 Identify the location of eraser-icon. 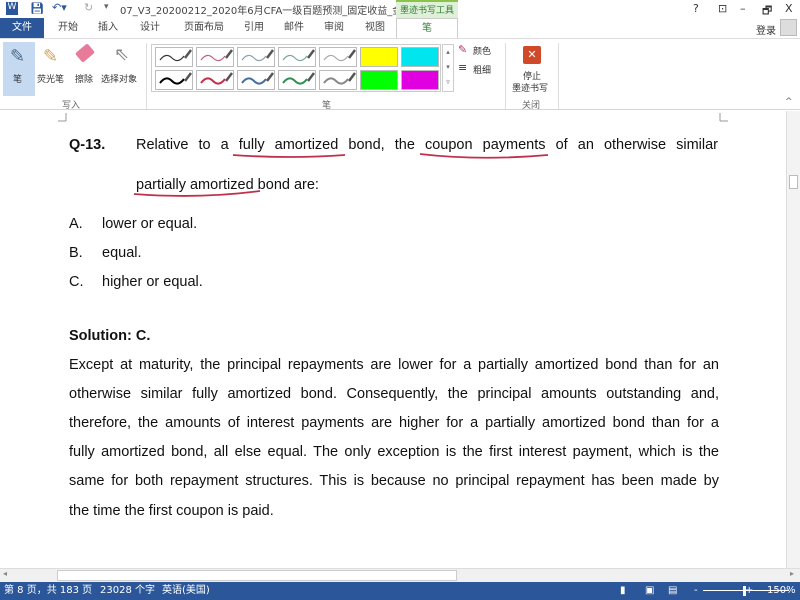
(85, 53).